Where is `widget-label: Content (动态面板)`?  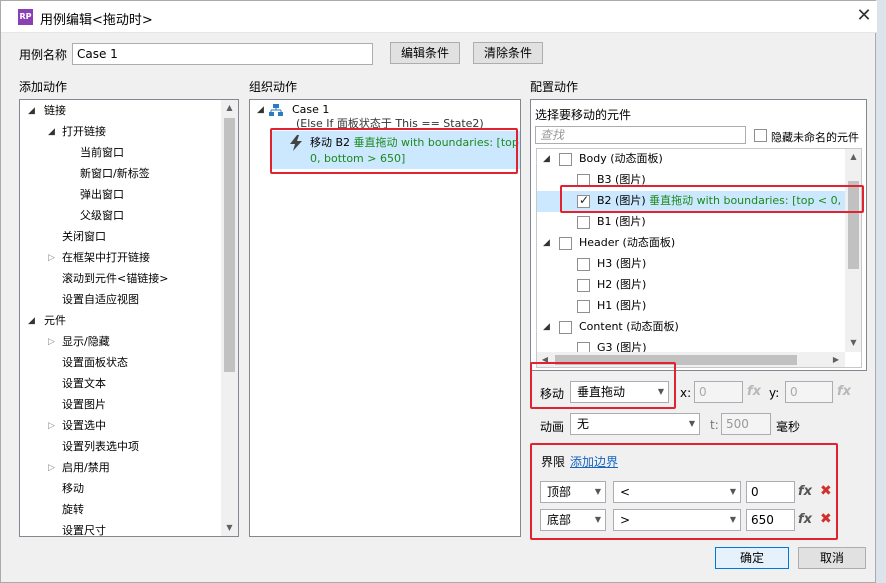
widget-label: Content (动态面板) is located at coordinates (629, 326).